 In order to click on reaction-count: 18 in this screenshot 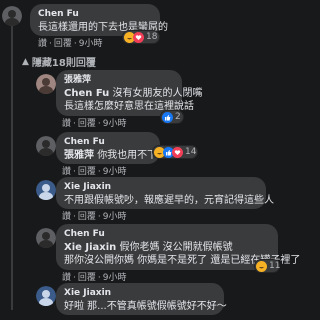, I will do `click(152, 37)`.